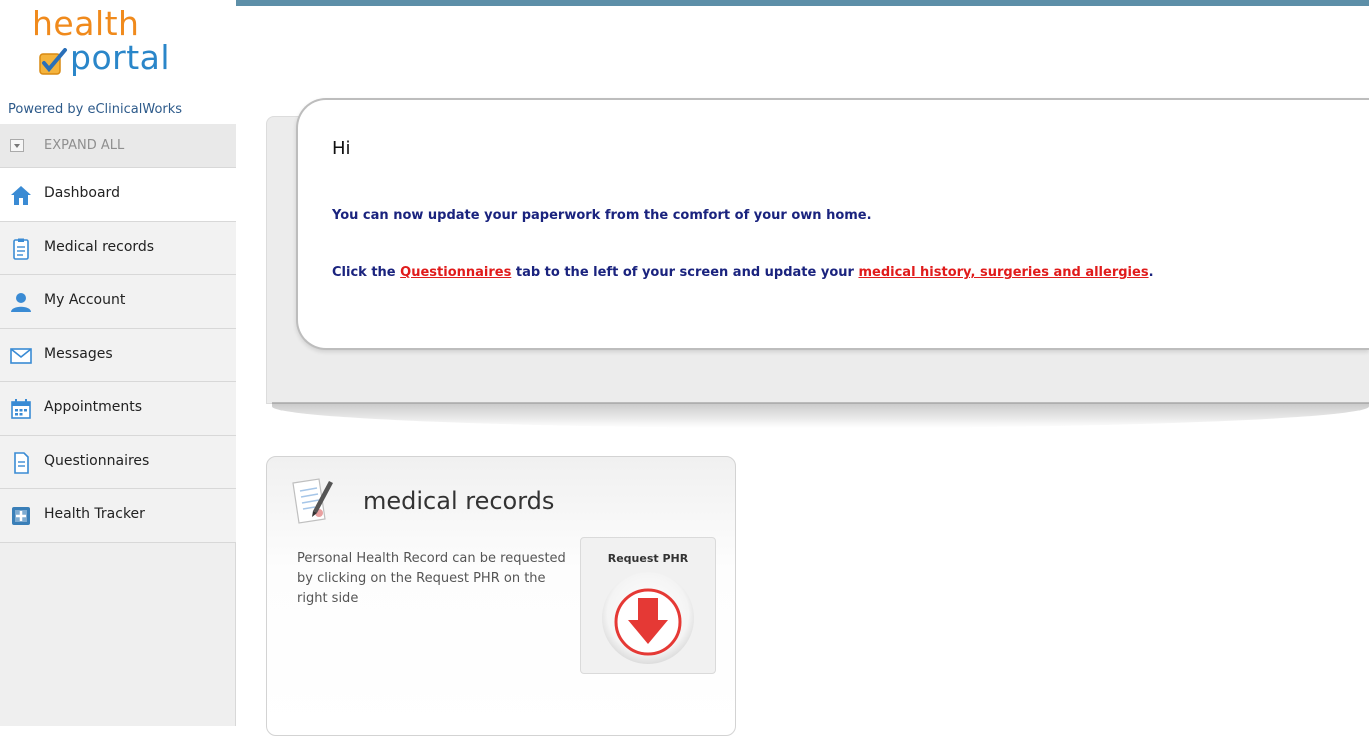 The image size is (1369, 736). I want to click on expand-all-button: EXPAND ALL, so click(118, 146).